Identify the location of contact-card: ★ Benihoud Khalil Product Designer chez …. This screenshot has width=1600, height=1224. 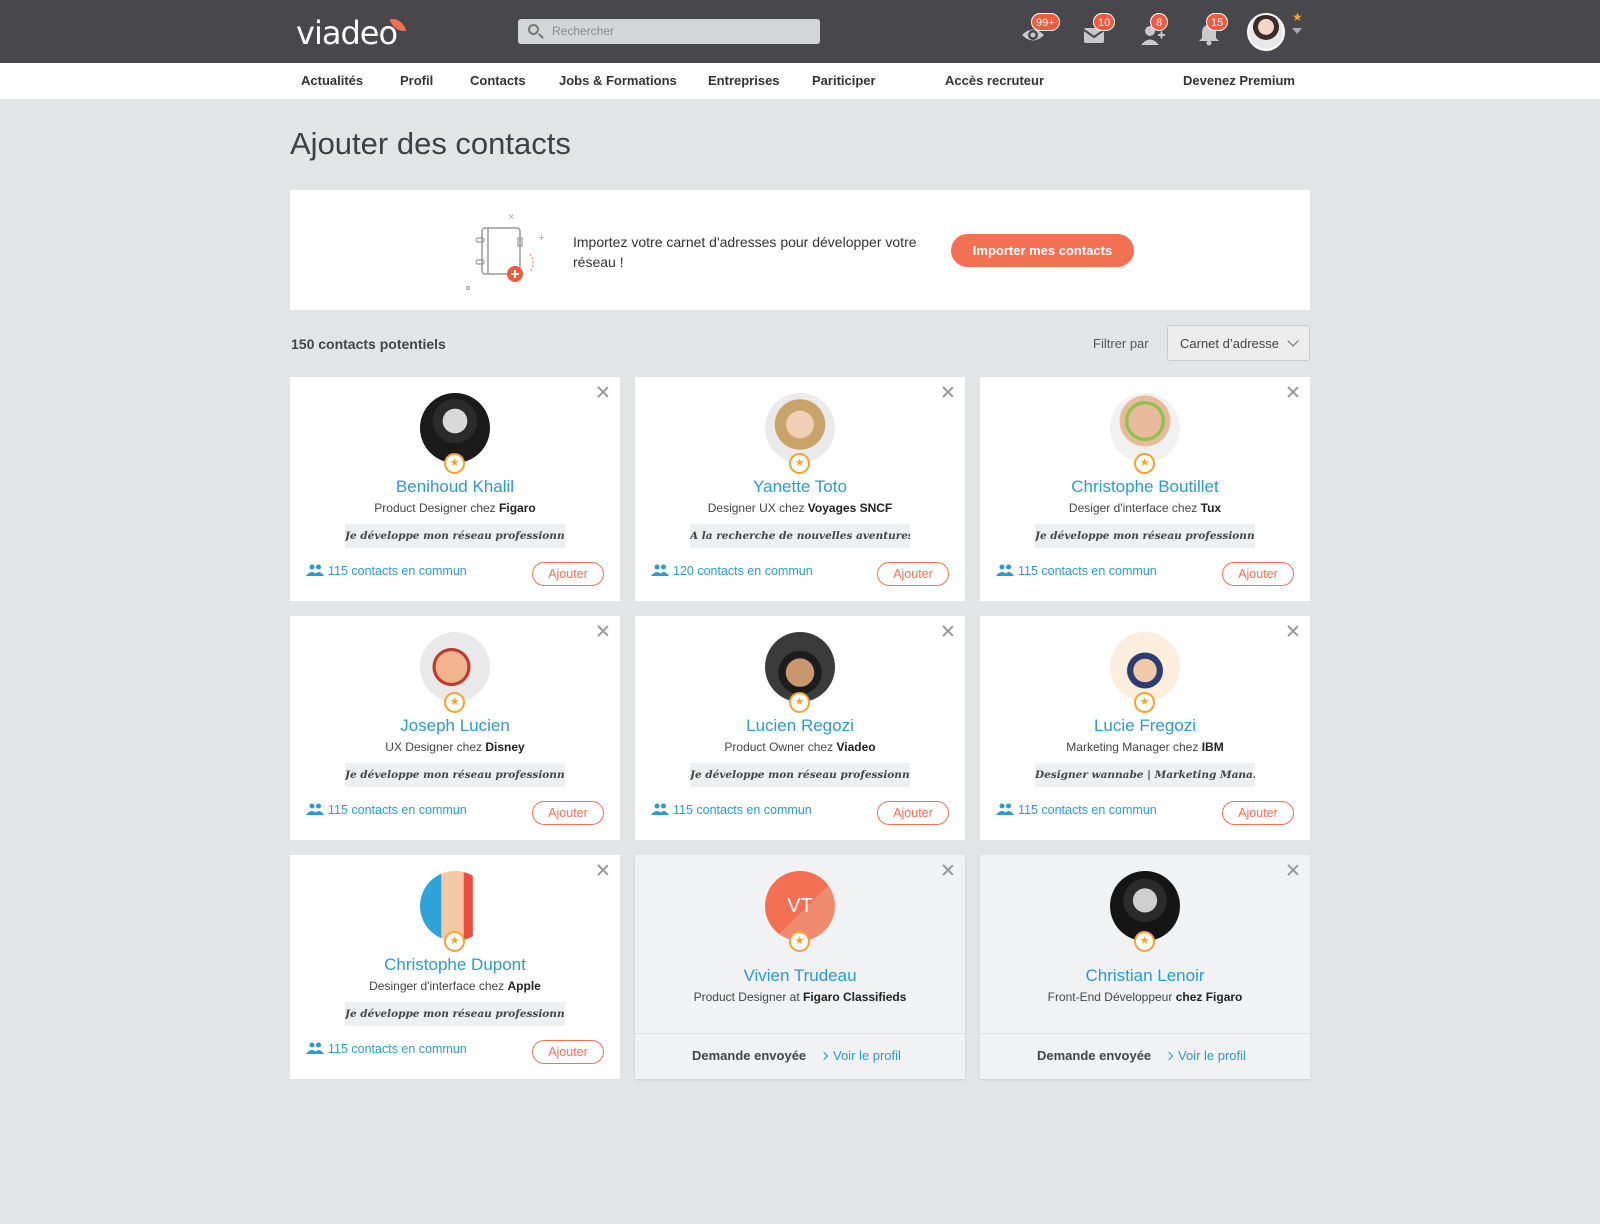
(455, 489).